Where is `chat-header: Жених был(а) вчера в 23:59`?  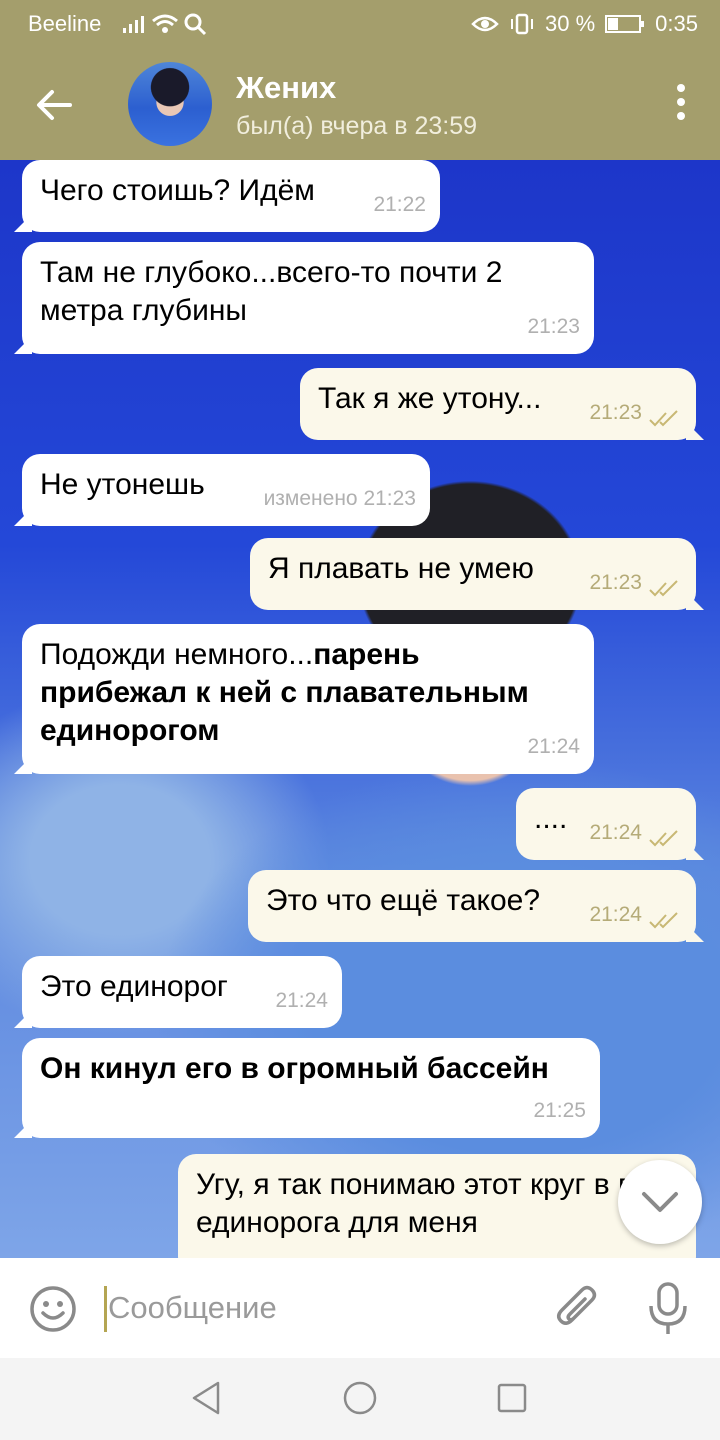
chat-header: Жених был(а) вчера в 23:59 is located at coordinates (360, 104).